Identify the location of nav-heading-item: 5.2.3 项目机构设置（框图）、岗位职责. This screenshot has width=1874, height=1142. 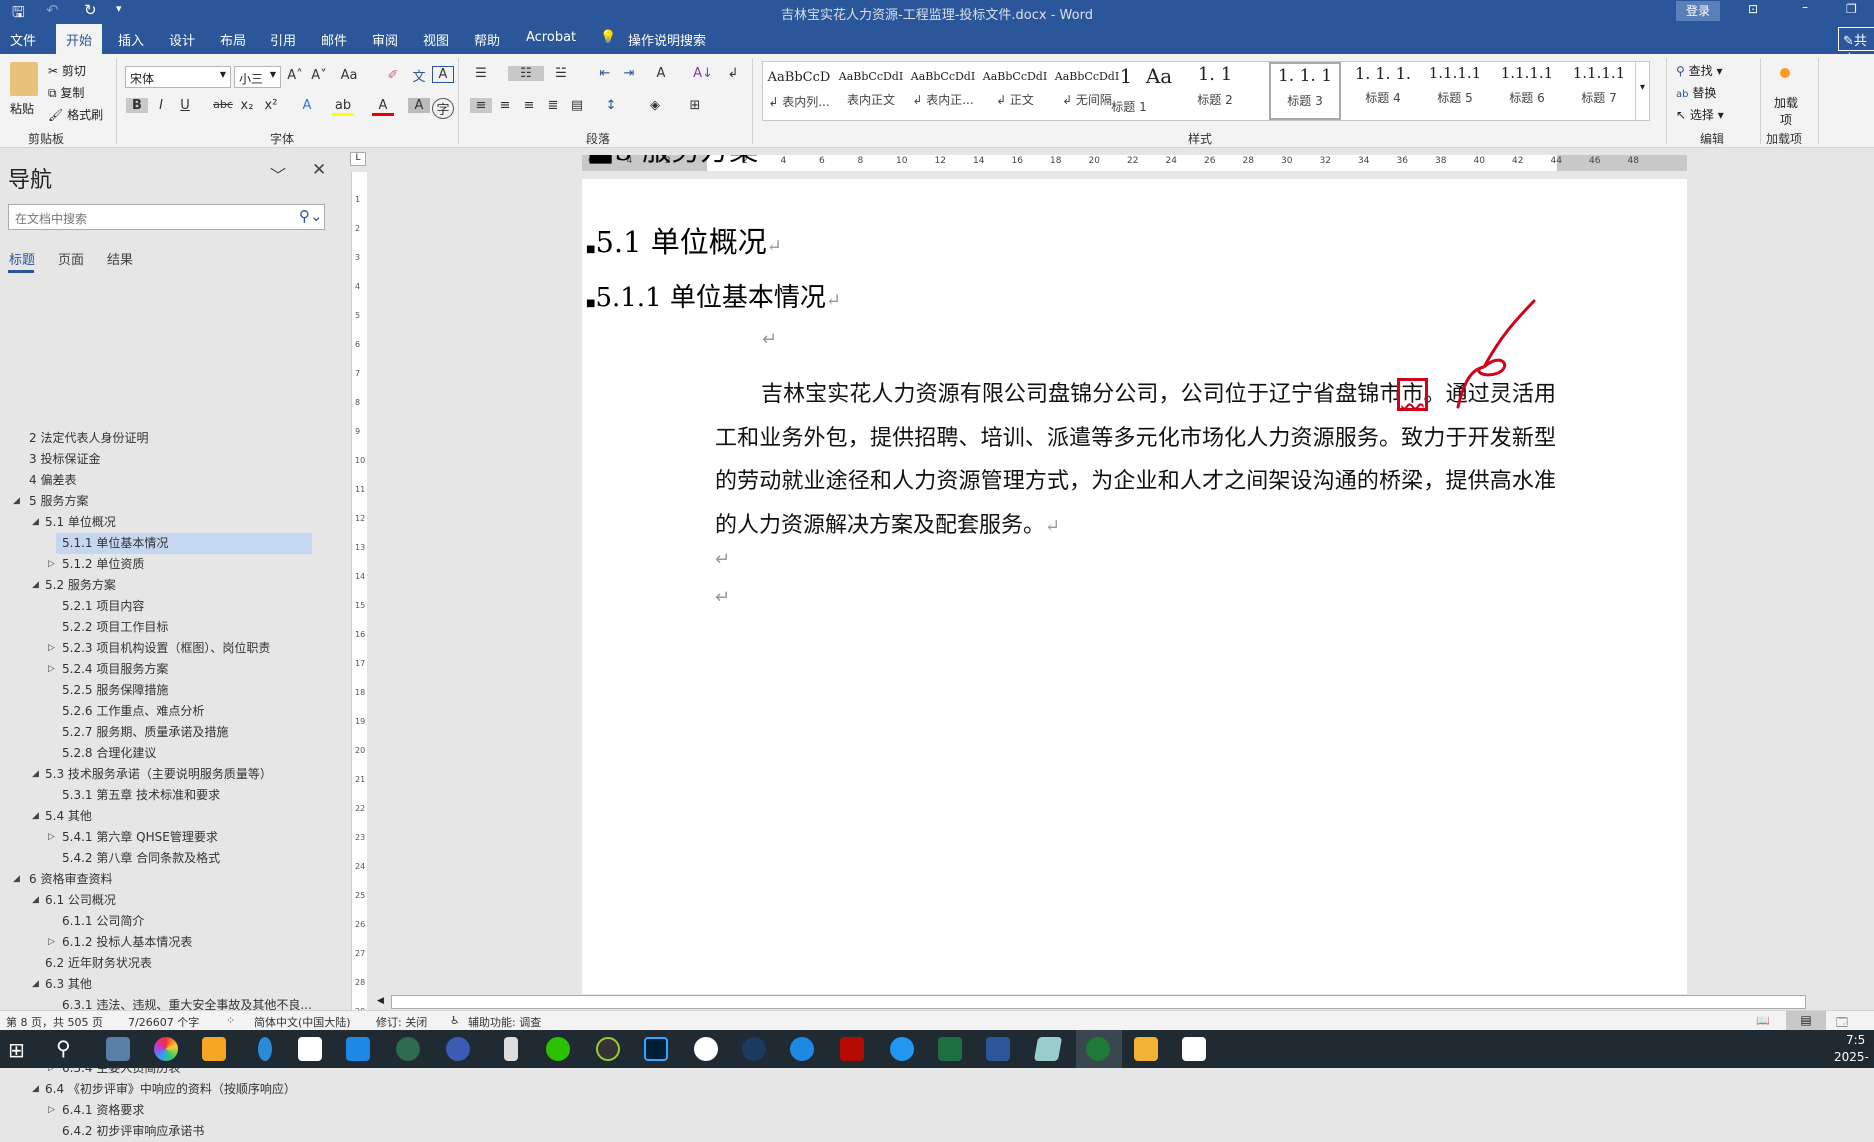
(166, 648).